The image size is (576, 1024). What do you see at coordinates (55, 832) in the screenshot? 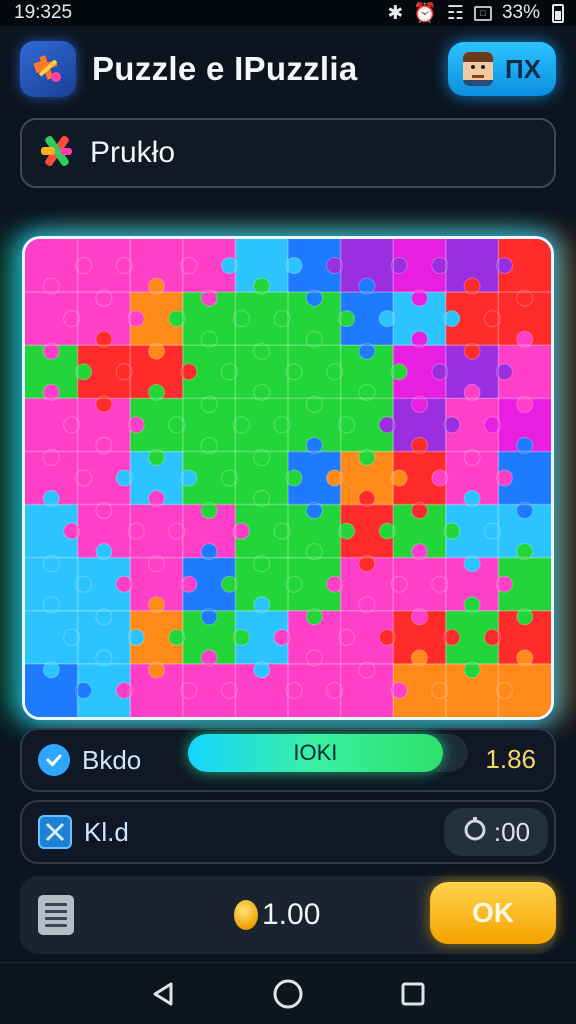
I see `puzzle-piece-icon` at bounding box center [55, 832].